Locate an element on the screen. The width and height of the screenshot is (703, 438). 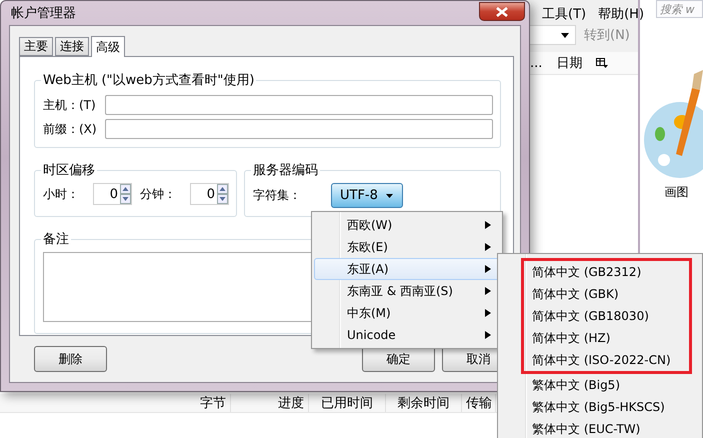
palette-icon is located at coordinates (672, 125).